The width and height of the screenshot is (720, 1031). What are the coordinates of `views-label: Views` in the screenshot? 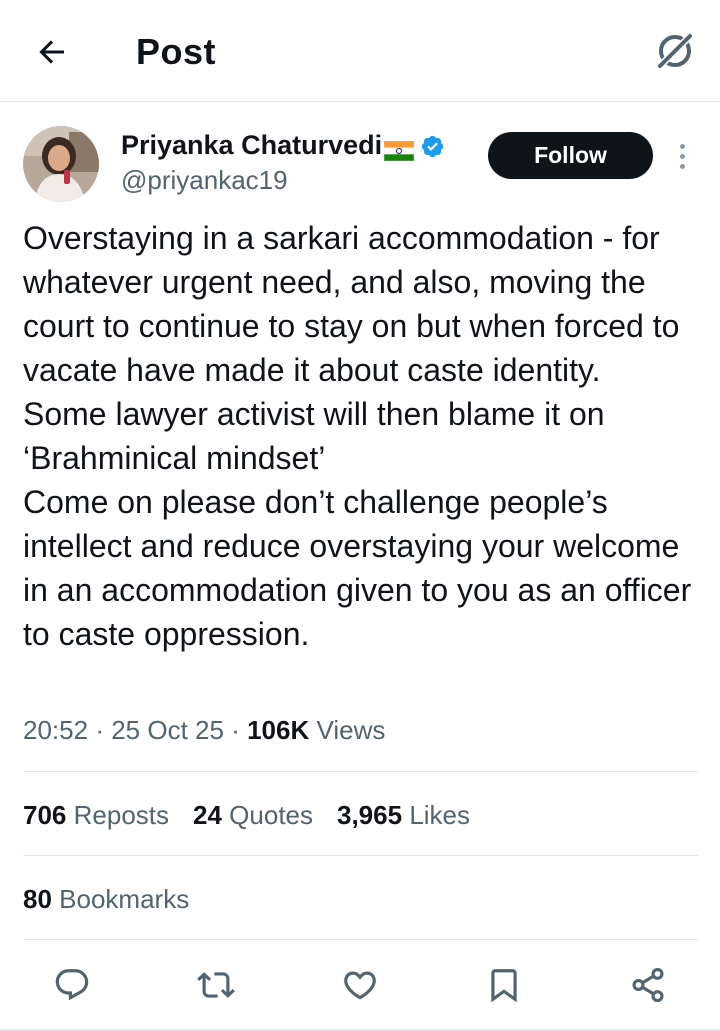 It's located at (351, 730).